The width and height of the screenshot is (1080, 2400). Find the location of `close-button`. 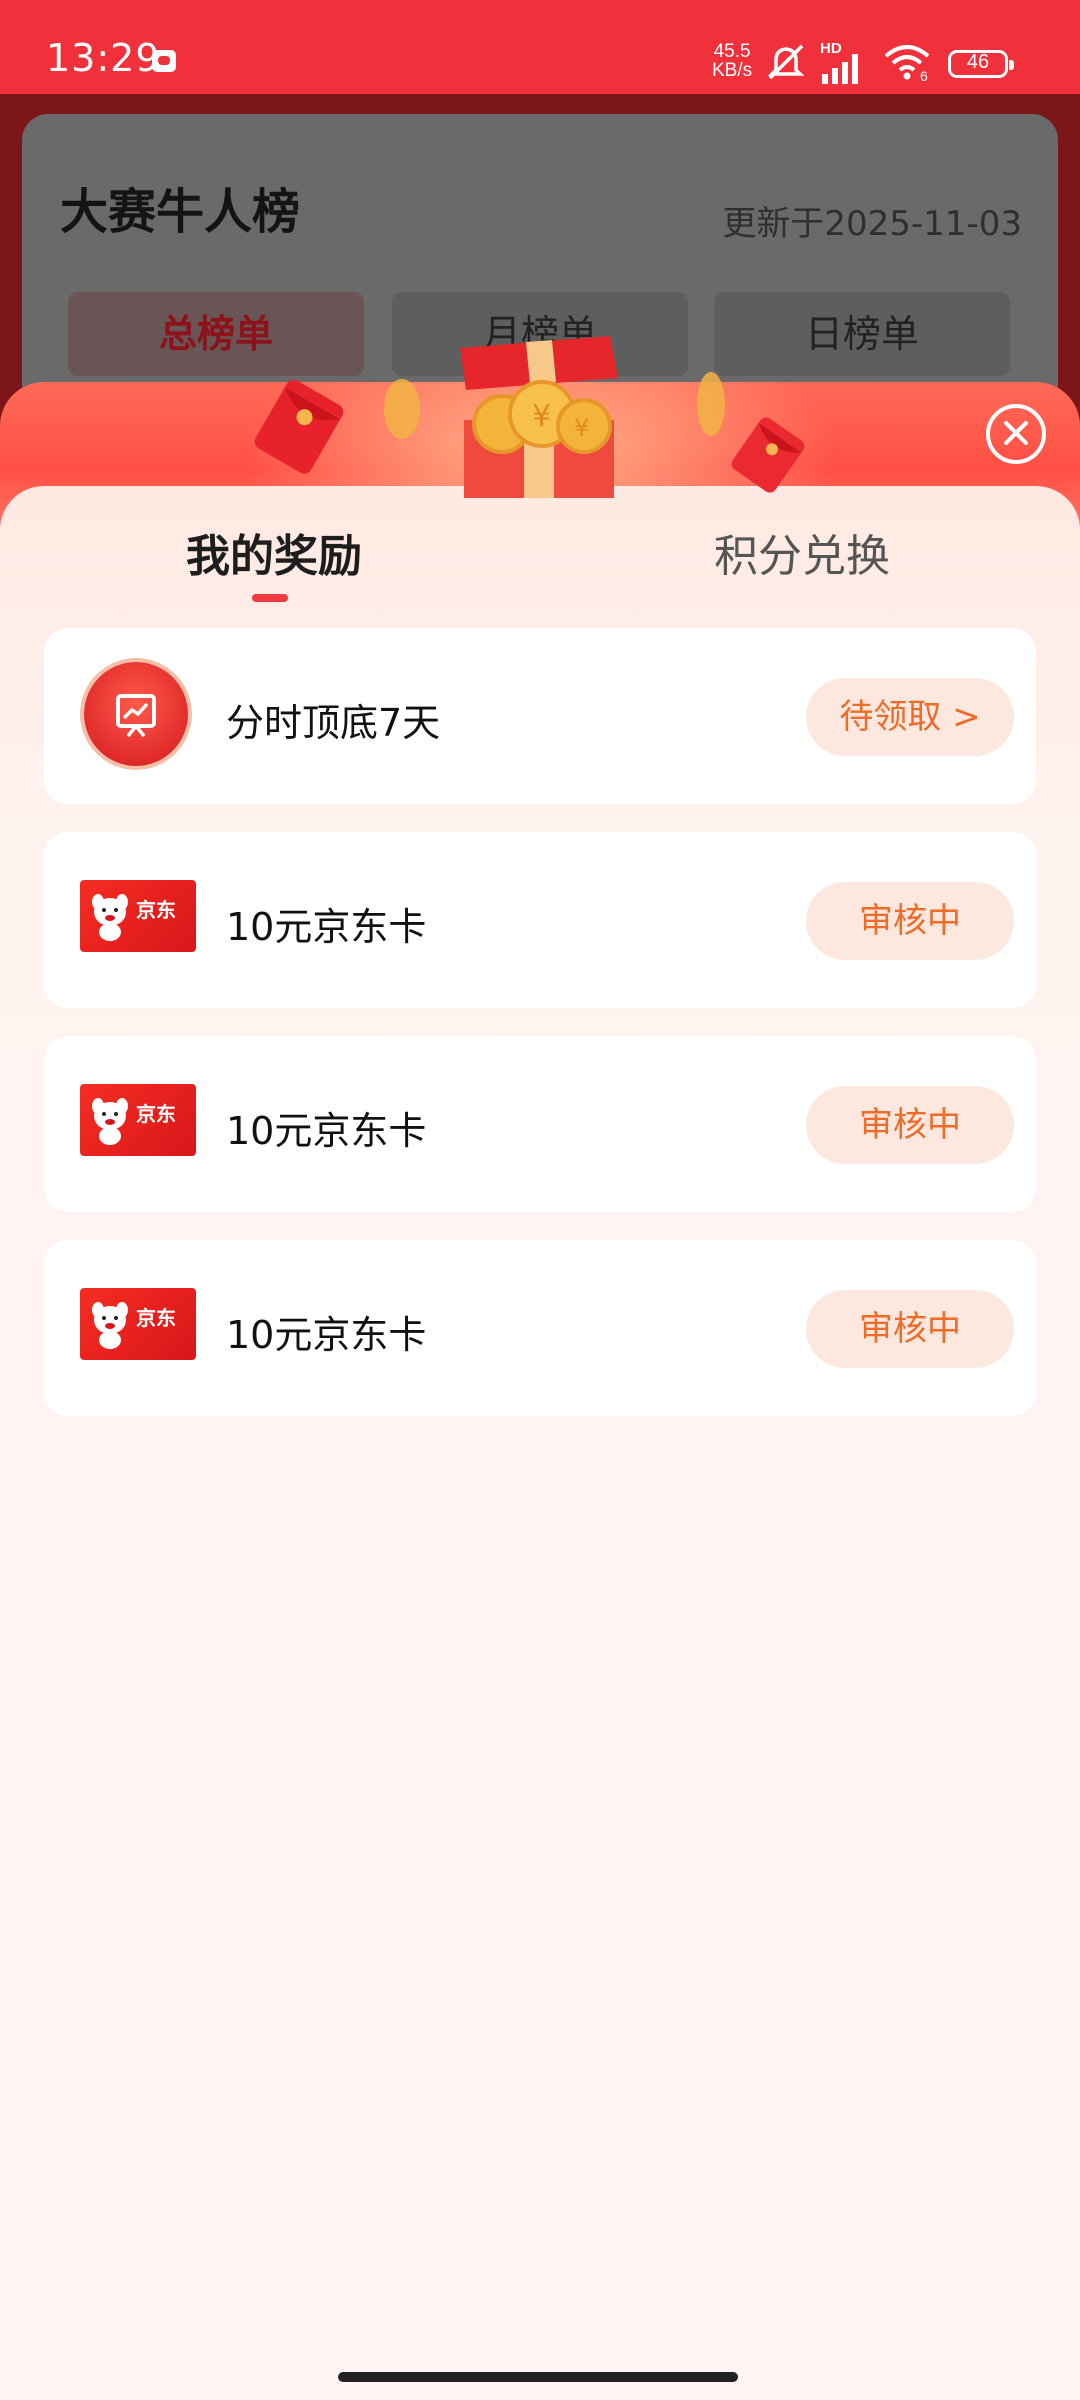

close-button is located at coordinates (1016, 434).